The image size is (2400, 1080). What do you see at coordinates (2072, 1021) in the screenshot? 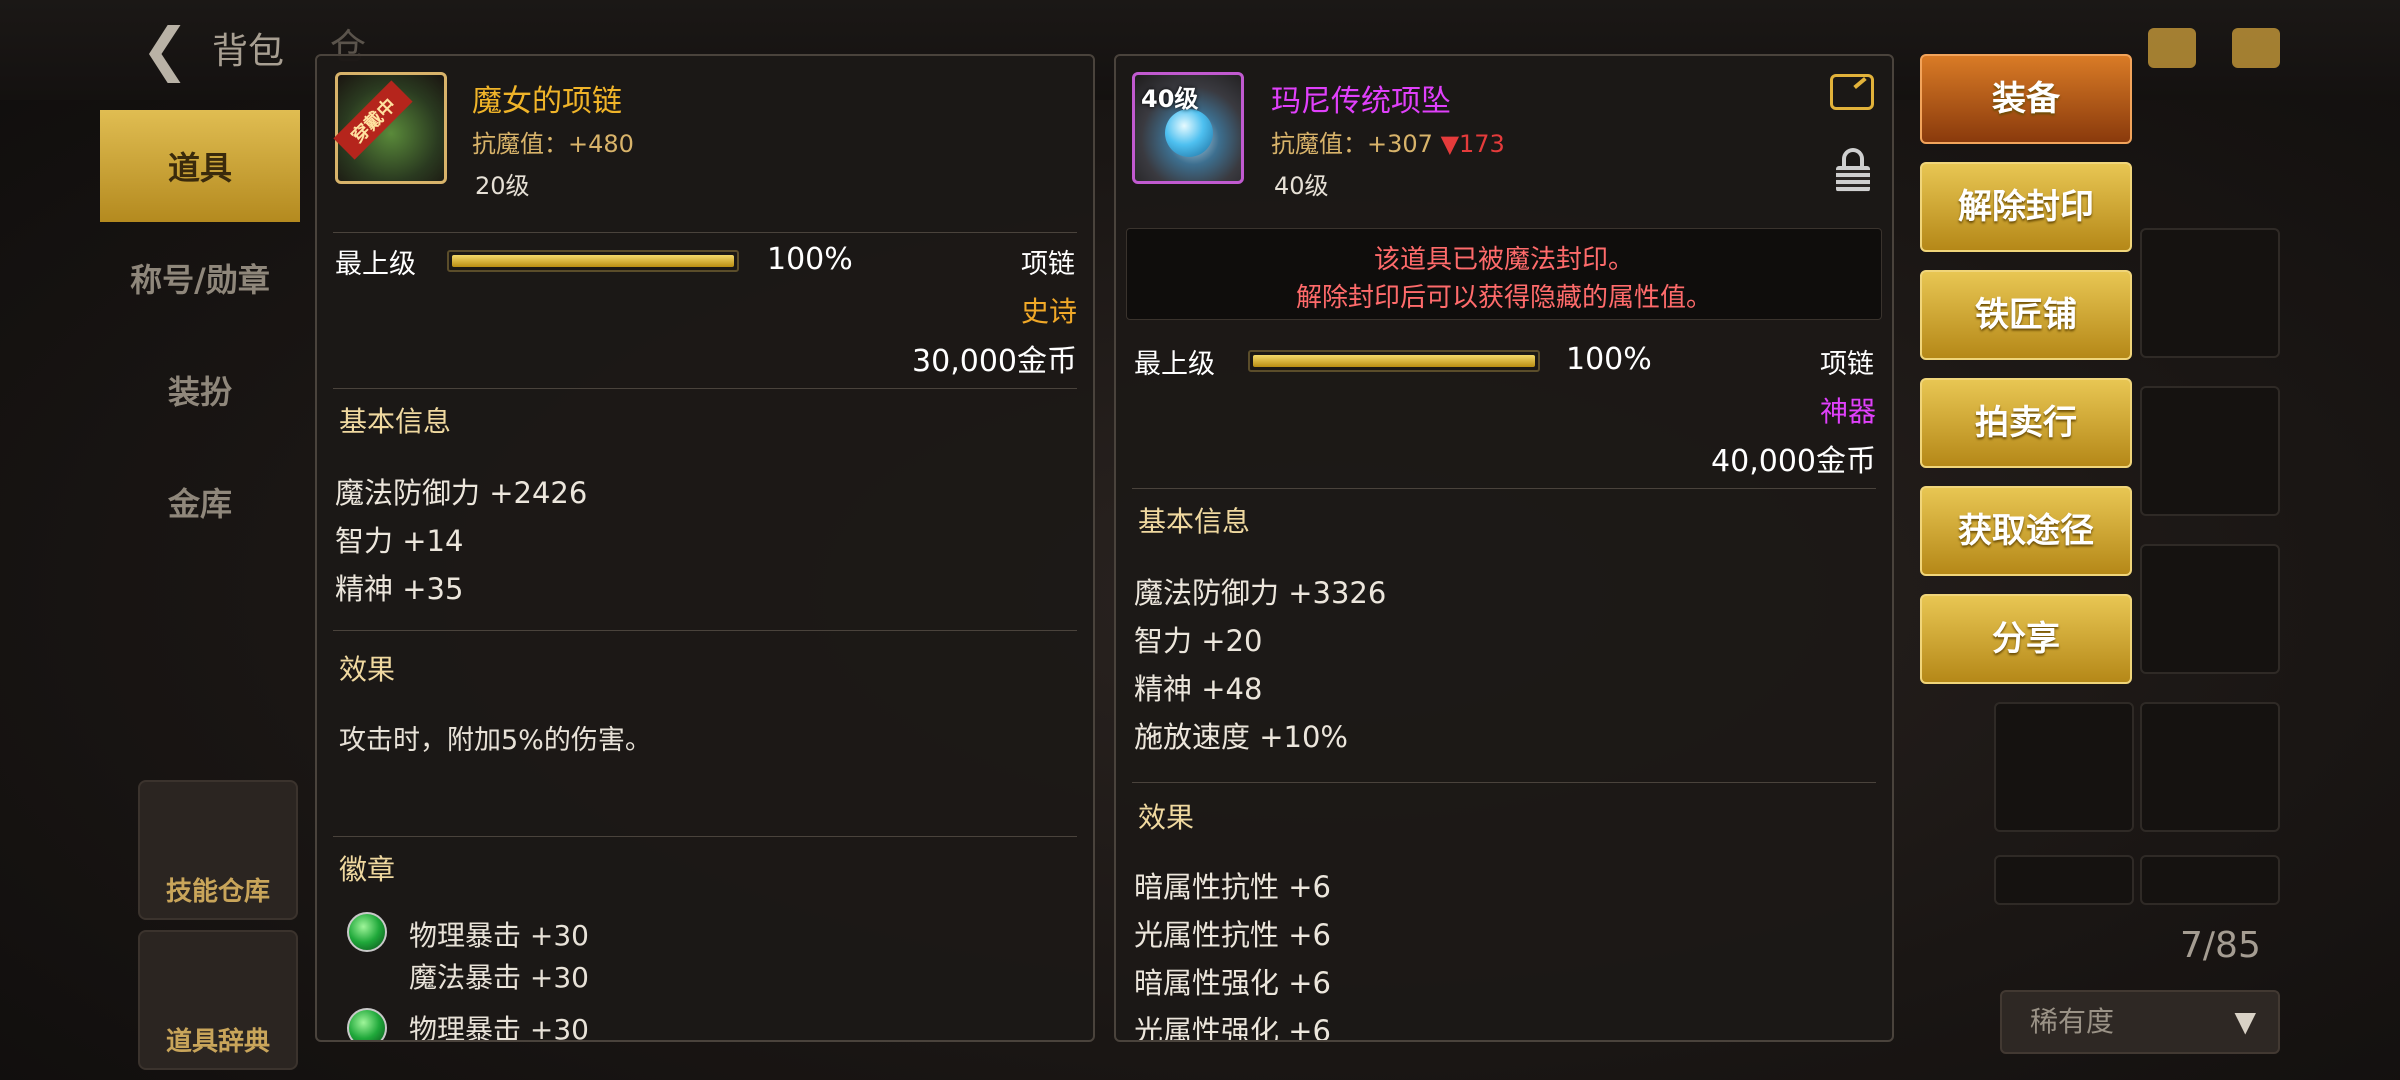
I see `sort-label: 稀有度` at bounding box center [2072, 1021].